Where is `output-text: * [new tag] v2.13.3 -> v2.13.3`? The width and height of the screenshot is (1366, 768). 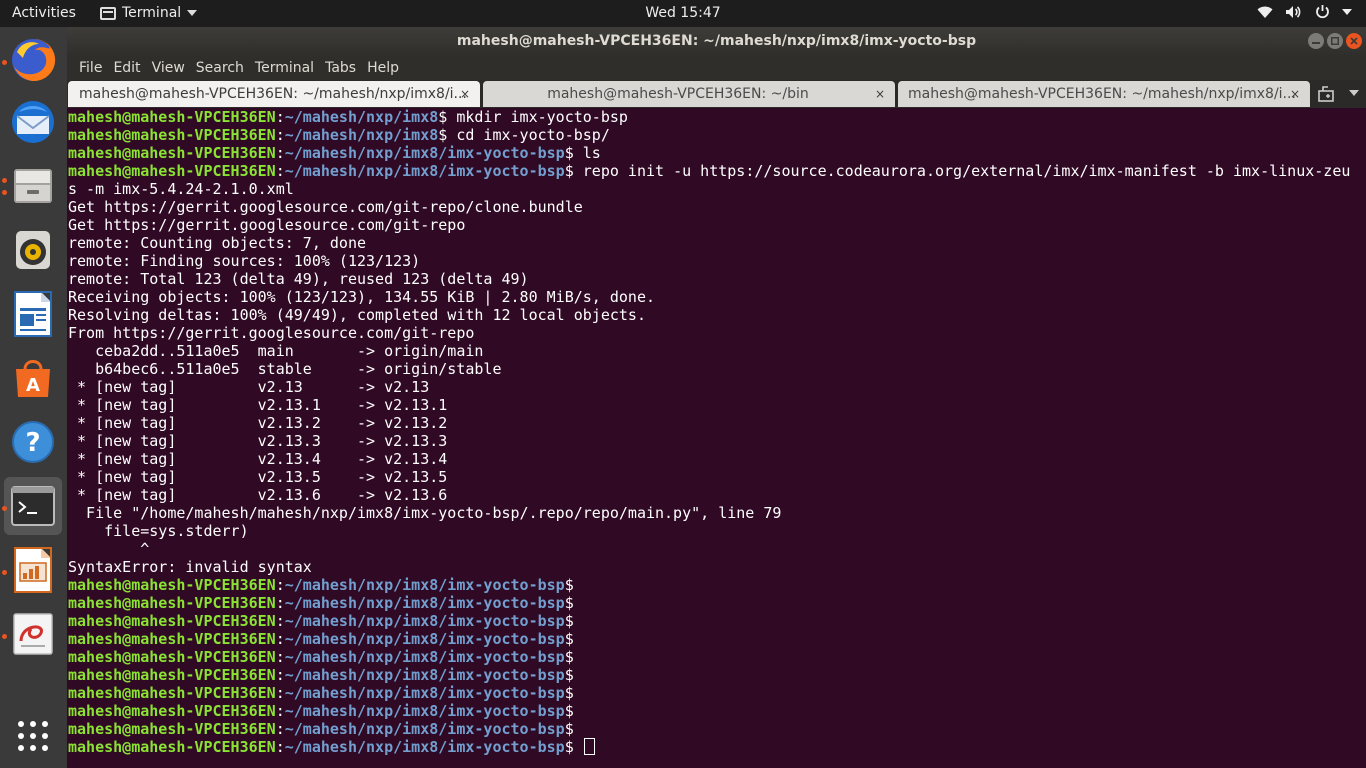
output-text: * [new tag] v2.13.3 -> v2.13.3 is located at coordinates (258, 441).